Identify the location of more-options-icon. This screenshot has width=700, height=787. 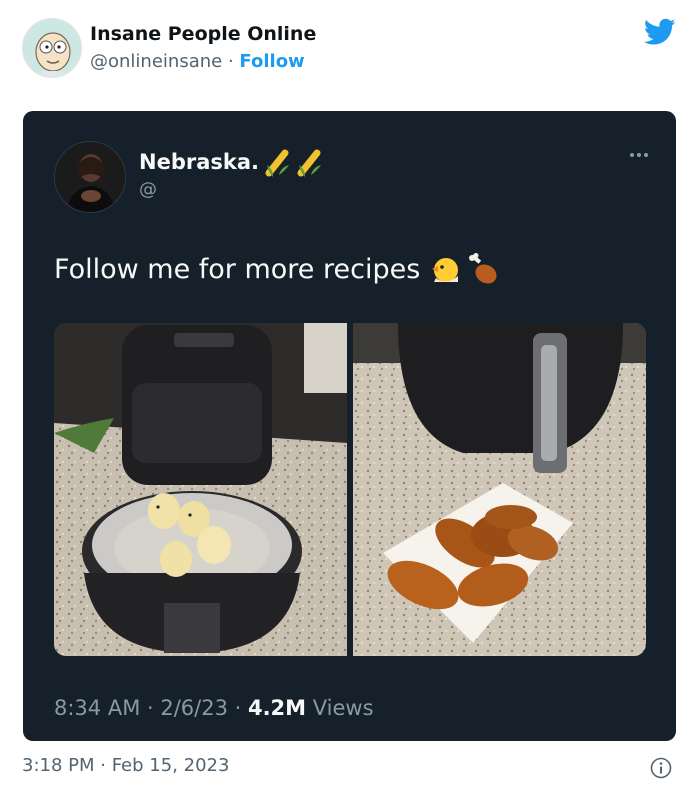
(639, 155).